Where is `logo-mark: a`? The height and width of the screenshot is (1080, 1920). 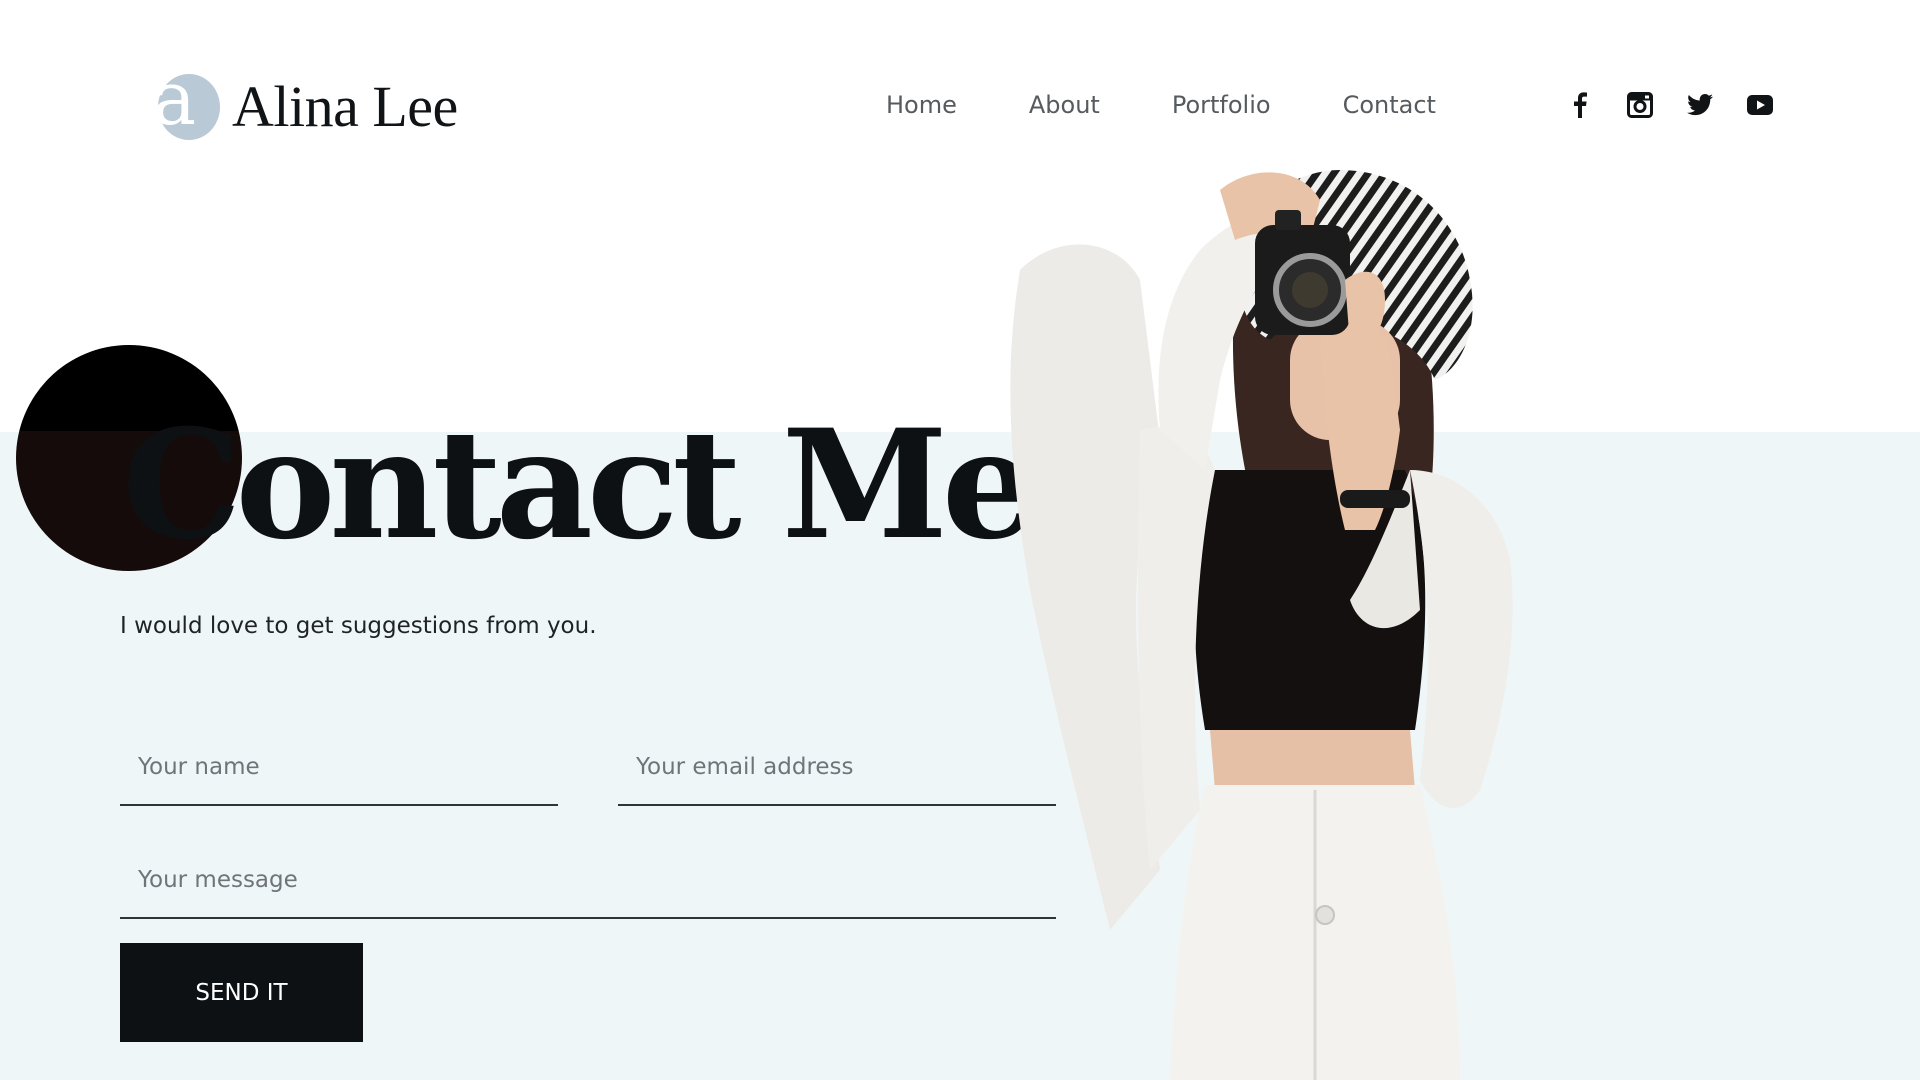 logo-mark: a is located at coordinates (185, 102).